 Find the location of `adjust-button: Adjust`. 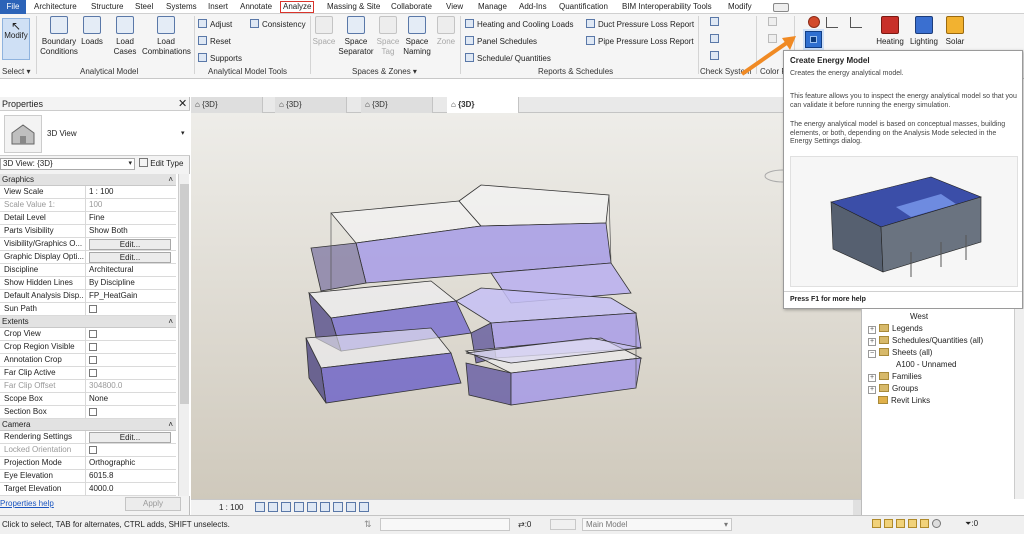

adjust-button: Adjust is located at coordinates (215, 24).